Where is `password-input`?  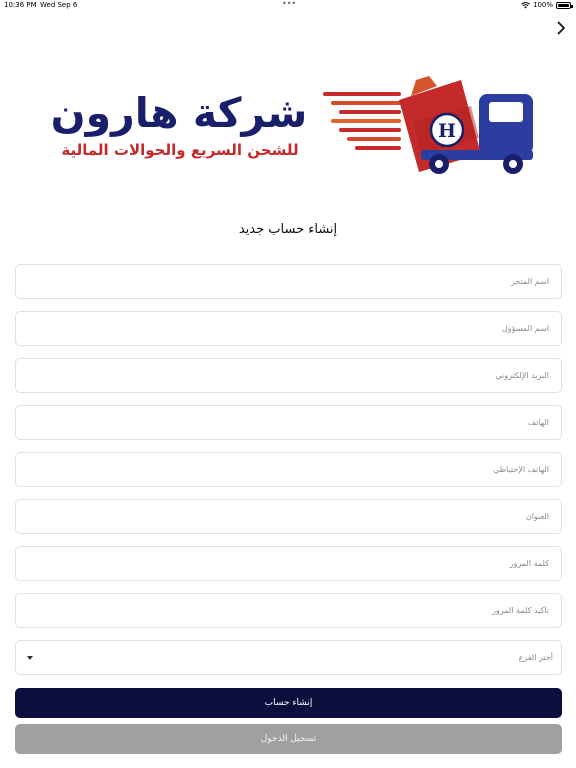 password-input is located at coordinates (288, 563).